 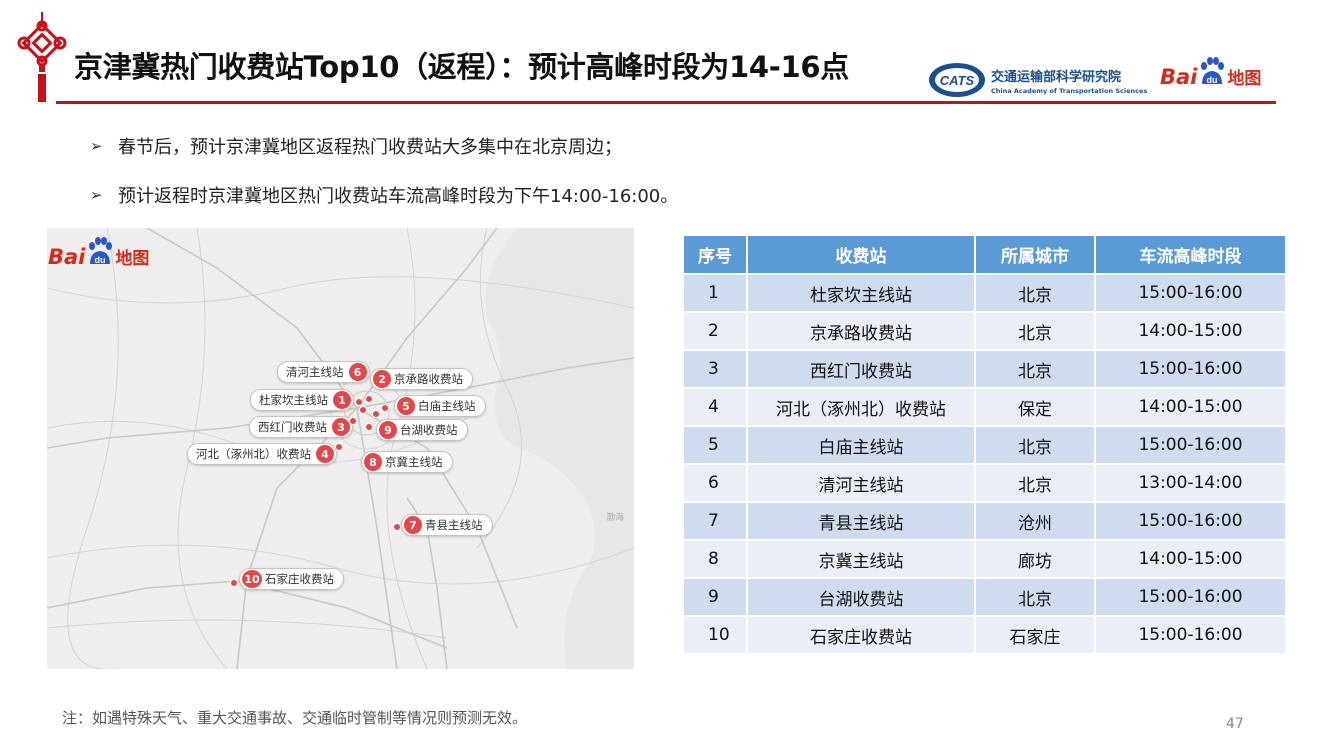 What do you see at coordinates (414, 462) in the screenshot?
I see `map-marker-label: 京冀主线站` at bounding box center [414, 462].